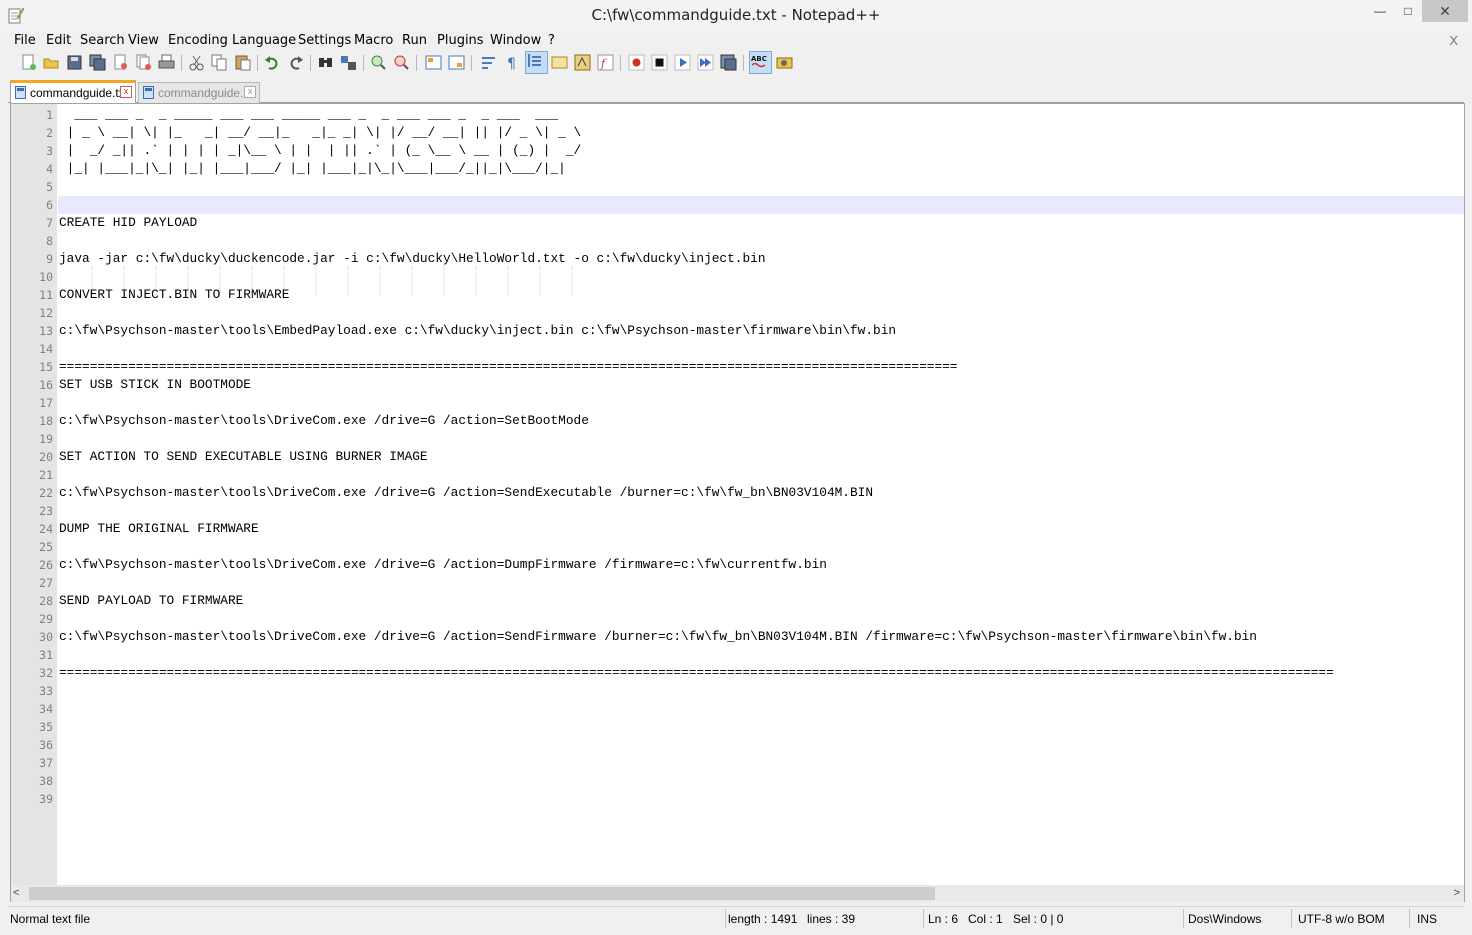  What do you see at coordinates (33, 529) in the screenshot?
I see `line-number: 24` at bounding box center [33, 529].